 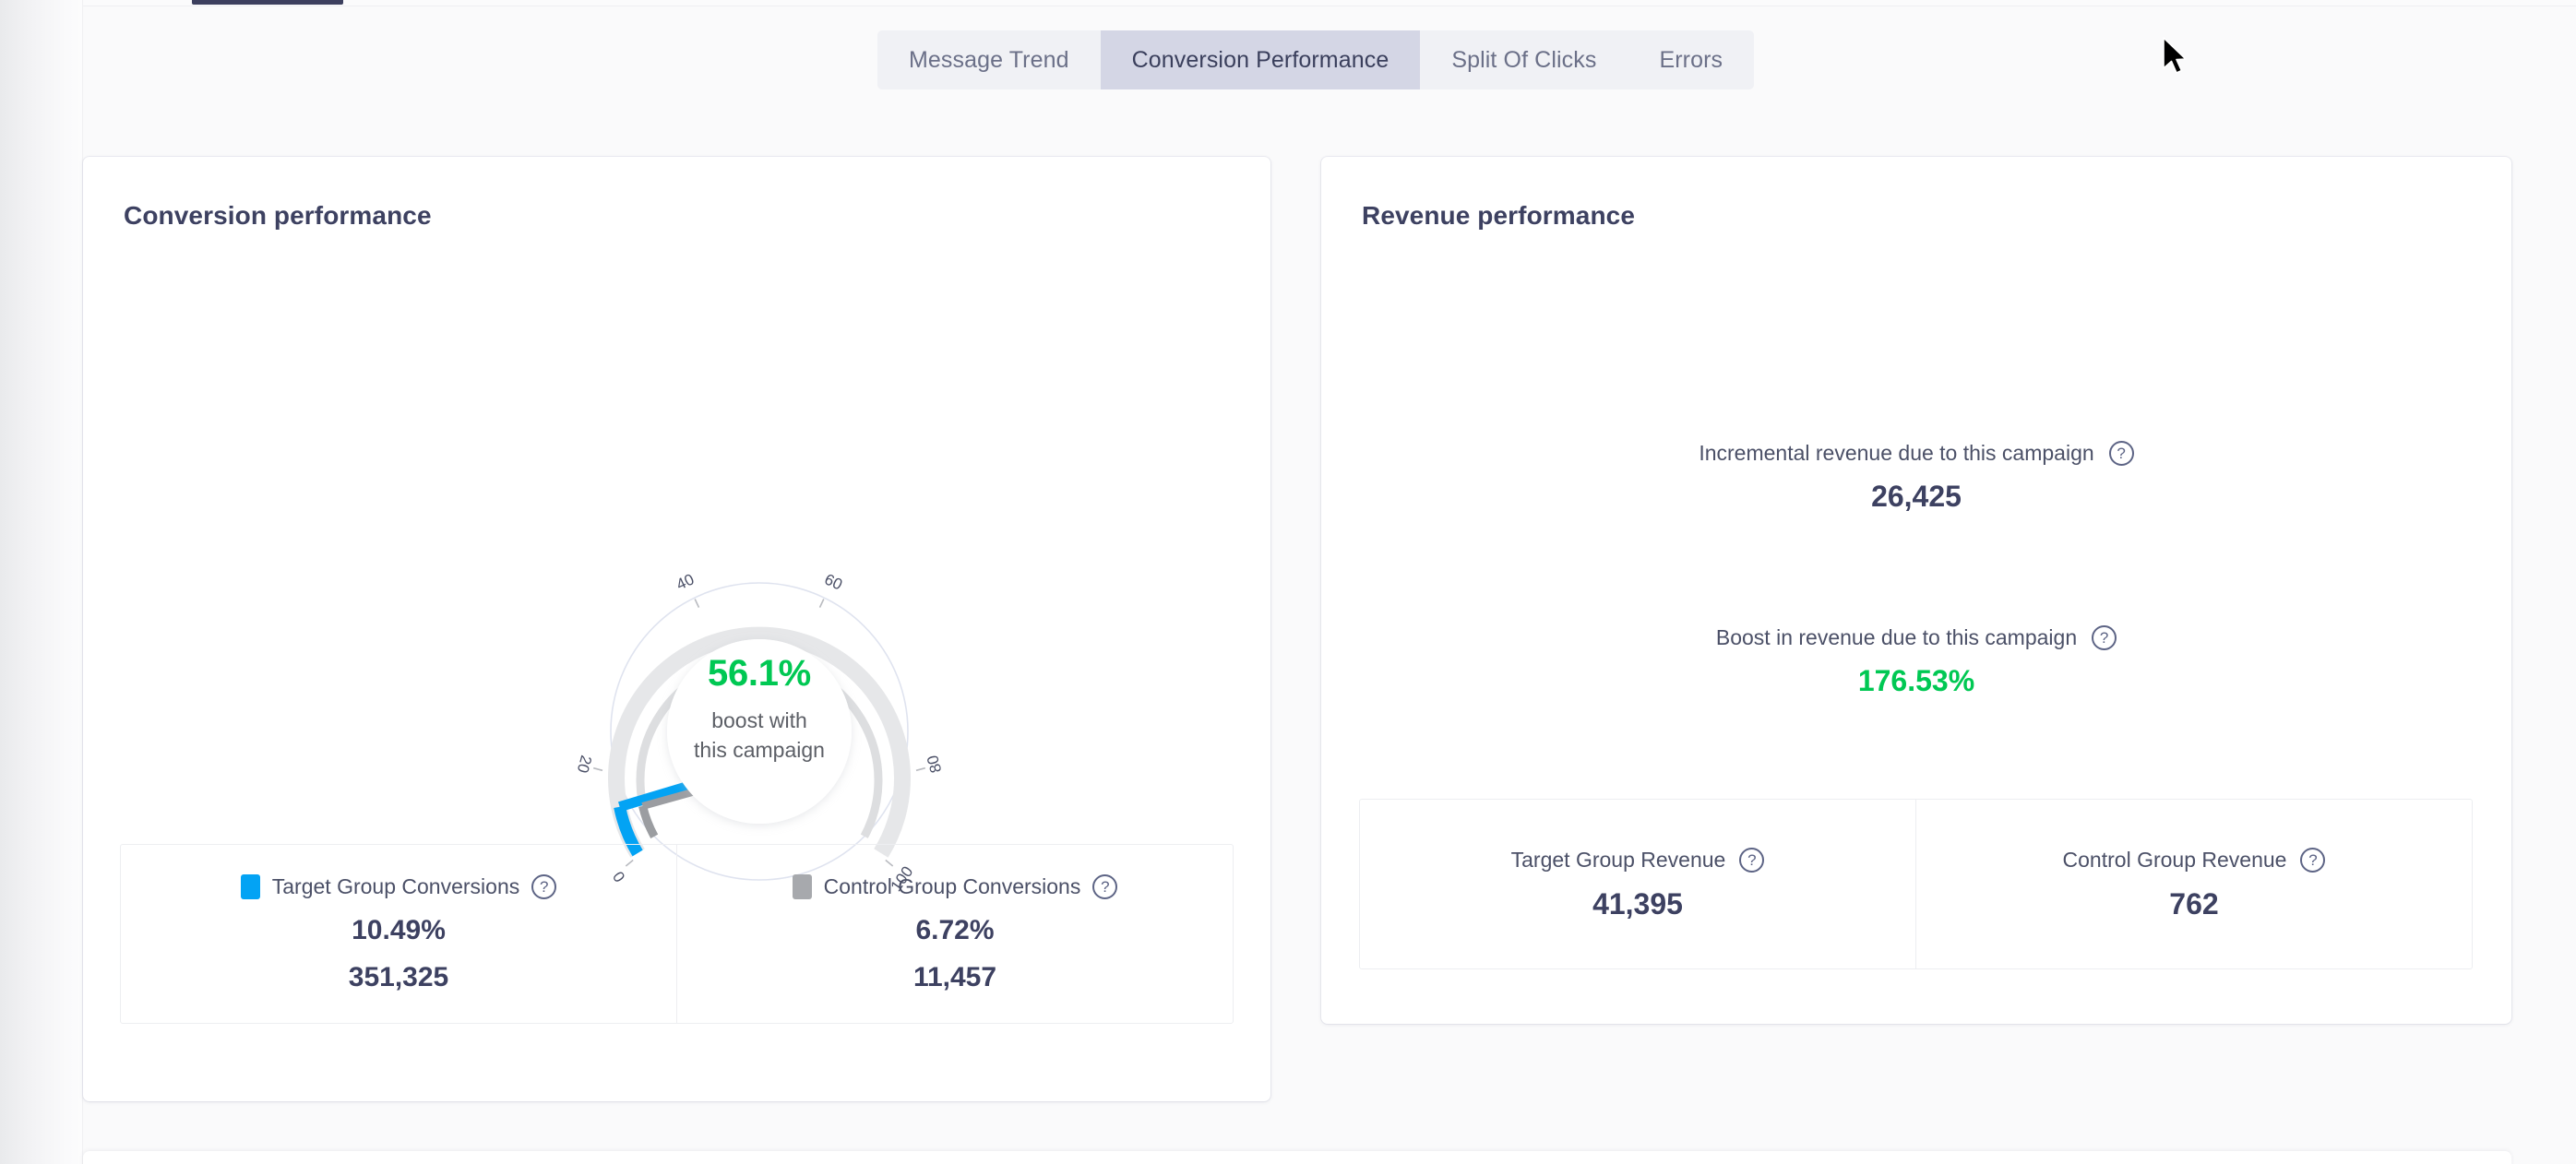 I want to click on legend-head-control-group: Control Group Conversions ?, so click(x=955, y=886).